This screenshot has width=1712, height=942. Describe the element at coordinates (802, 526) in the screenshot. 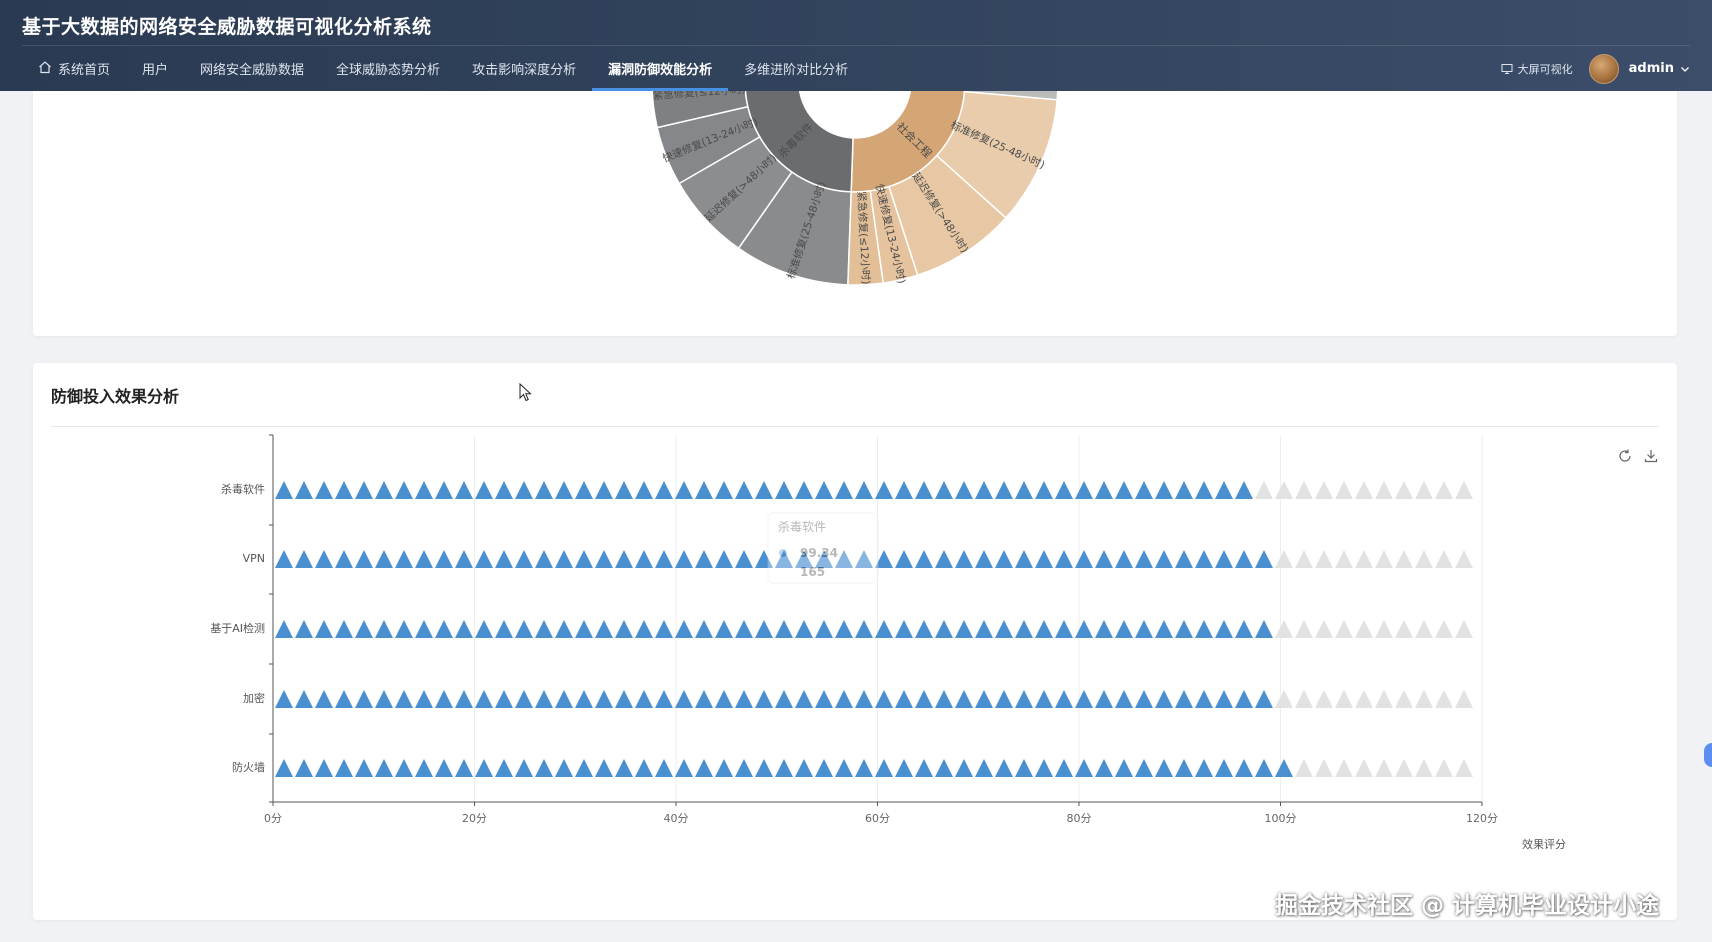

I see `tooltip-title: 杀毒软件` at that location.